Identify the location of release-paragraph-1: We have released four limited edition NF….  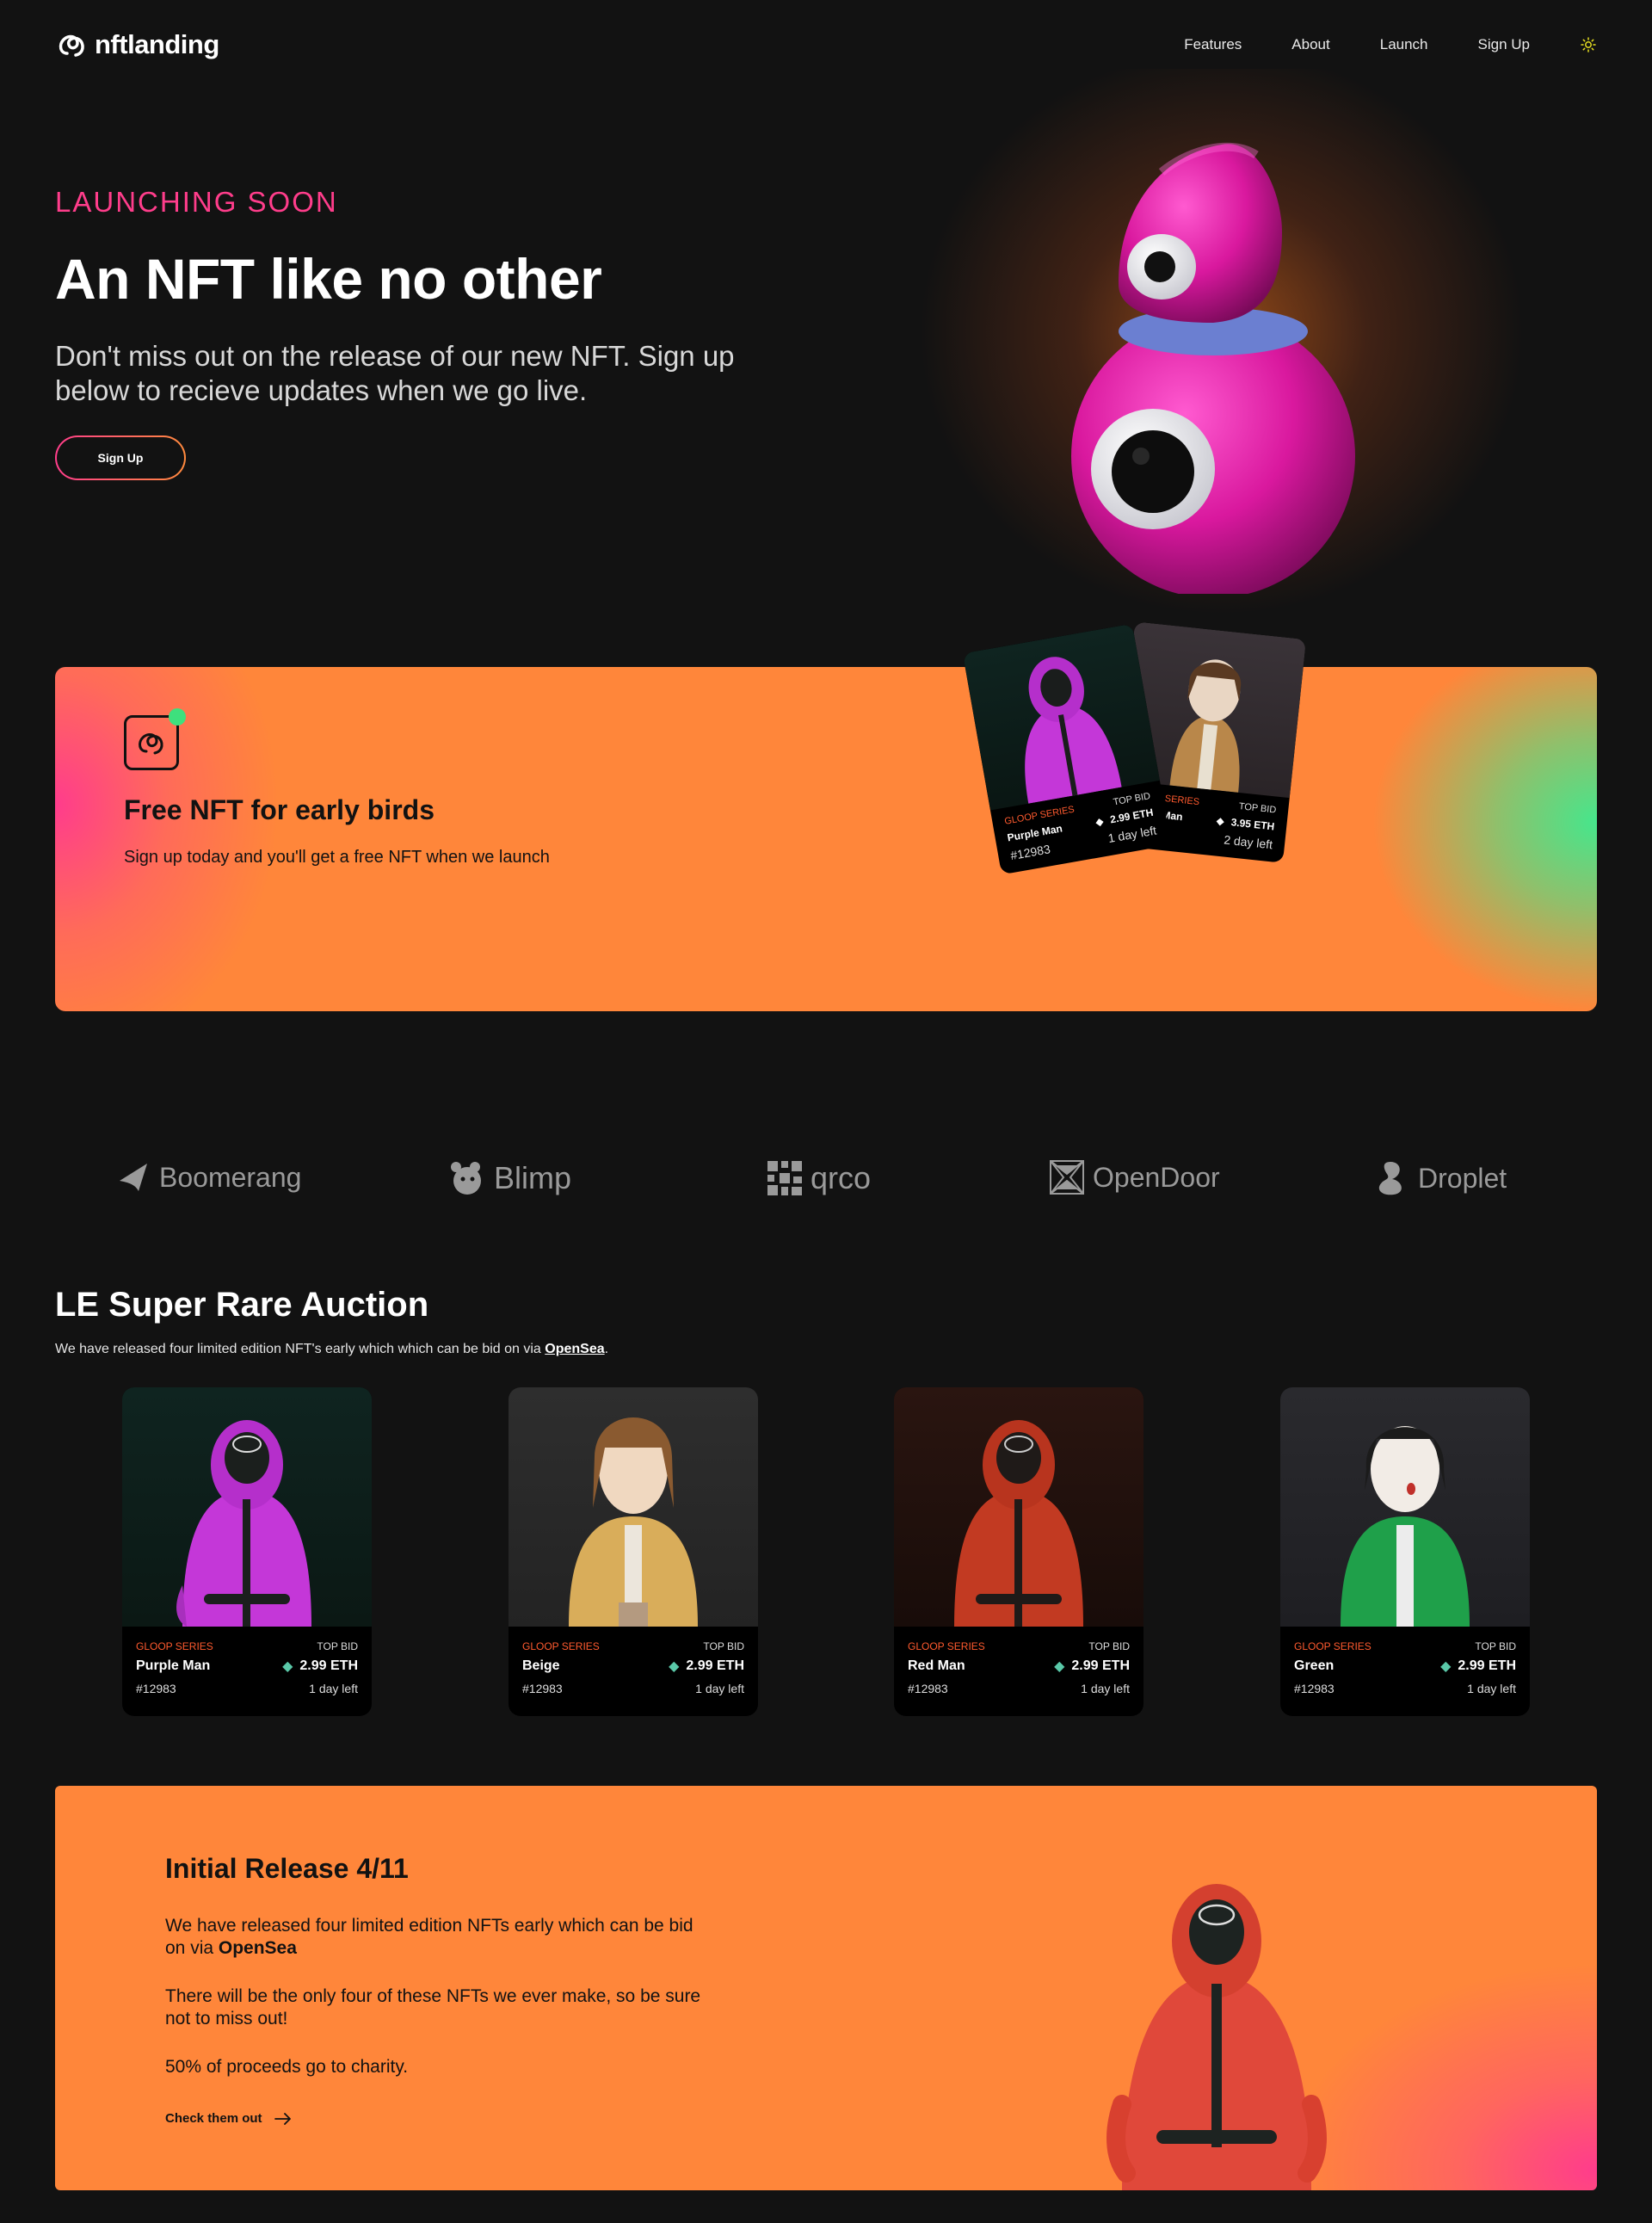
(440, 1937).